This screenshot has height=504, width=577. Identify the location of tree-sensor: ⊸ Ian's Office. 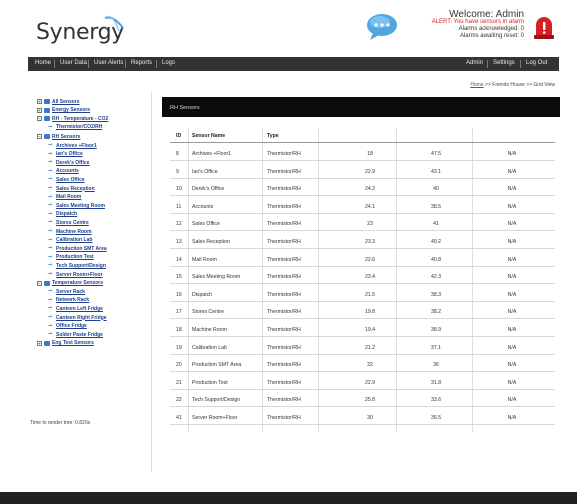
(65, 154).